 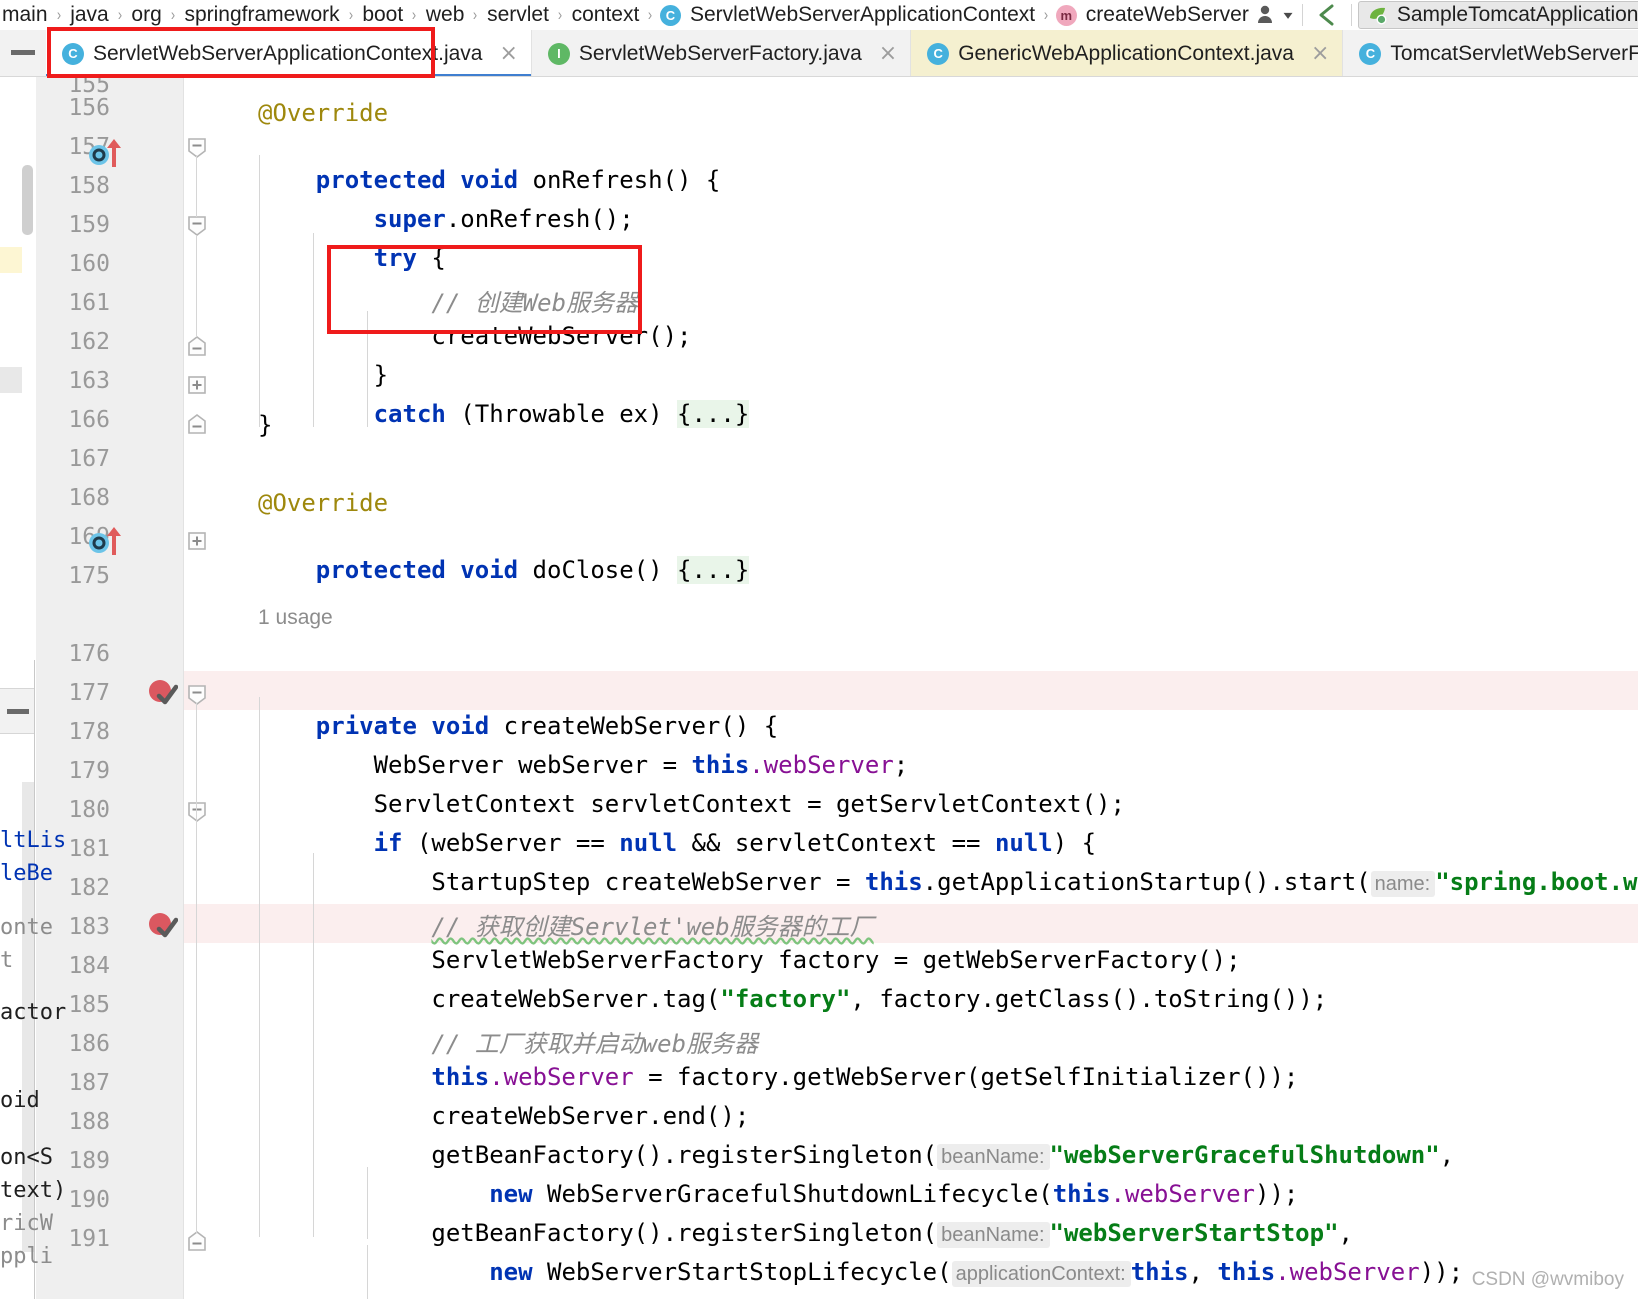 I want to click on overlay-text-fragment: leBe, so click(x=26, y=873).